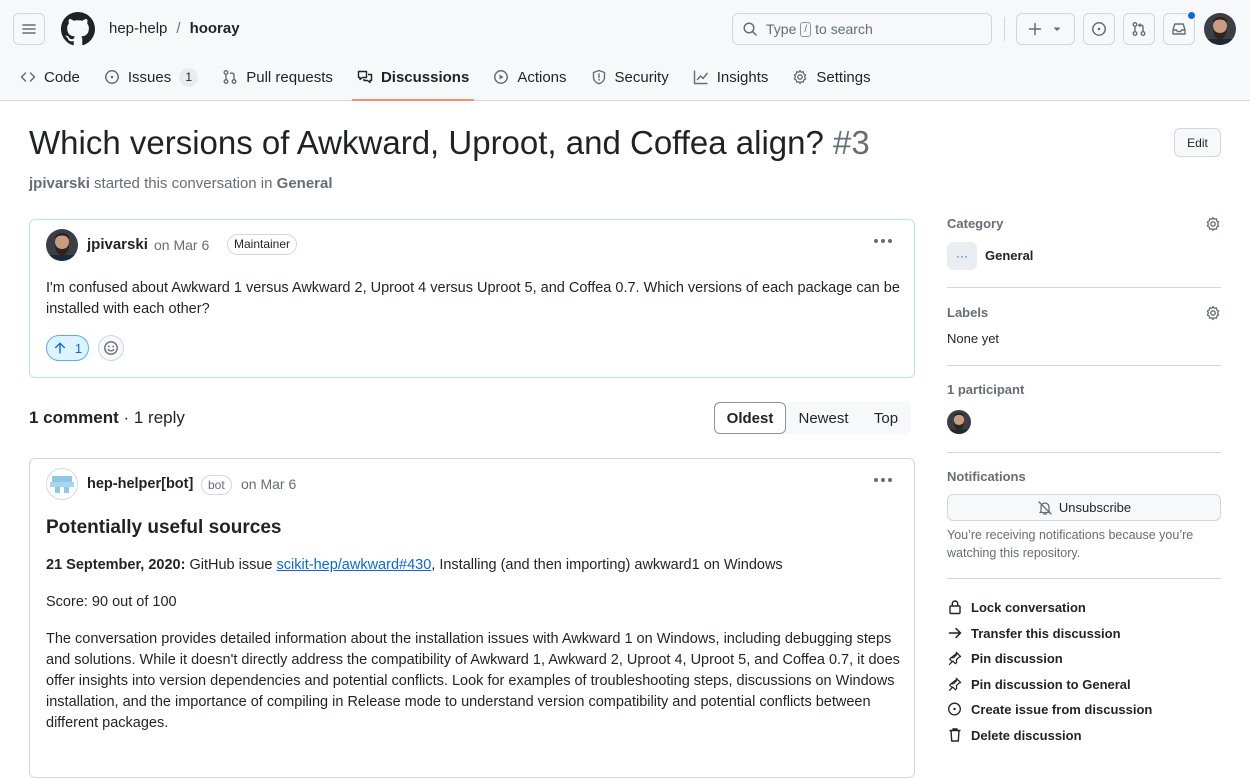 This screenshot has height=778, width=1250. I want to click on edit-title-button: Edit, so click(1197, 142).